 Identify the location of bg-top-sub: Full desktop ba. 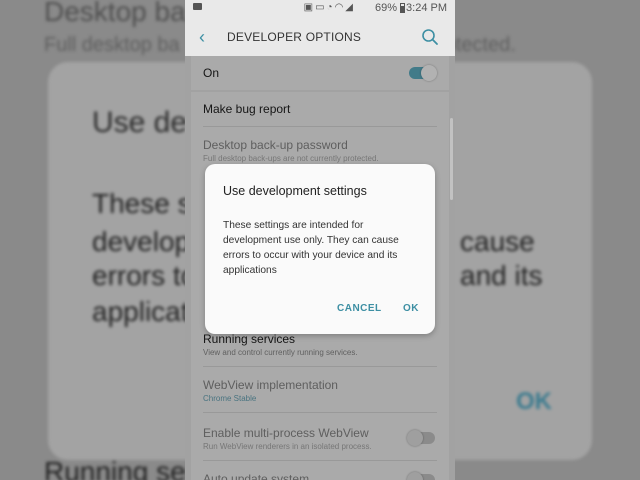
(112, 45).